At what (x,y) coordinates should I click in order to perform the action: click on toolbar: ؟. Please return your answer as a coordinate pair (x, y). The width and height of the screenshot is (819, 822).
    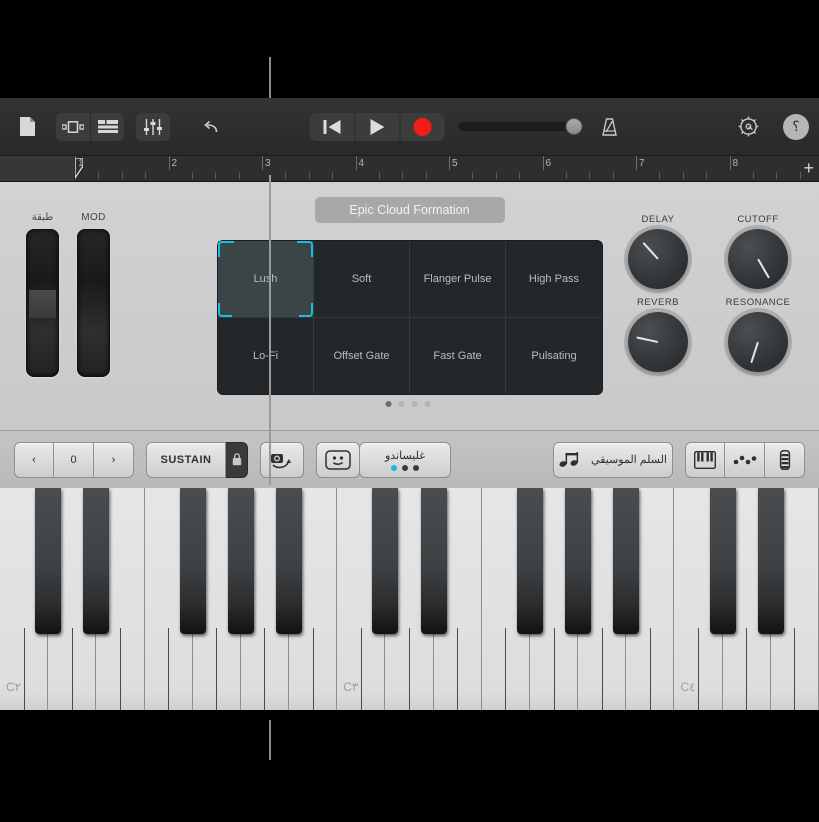
    Looking at the image, I should click on (409, 127).